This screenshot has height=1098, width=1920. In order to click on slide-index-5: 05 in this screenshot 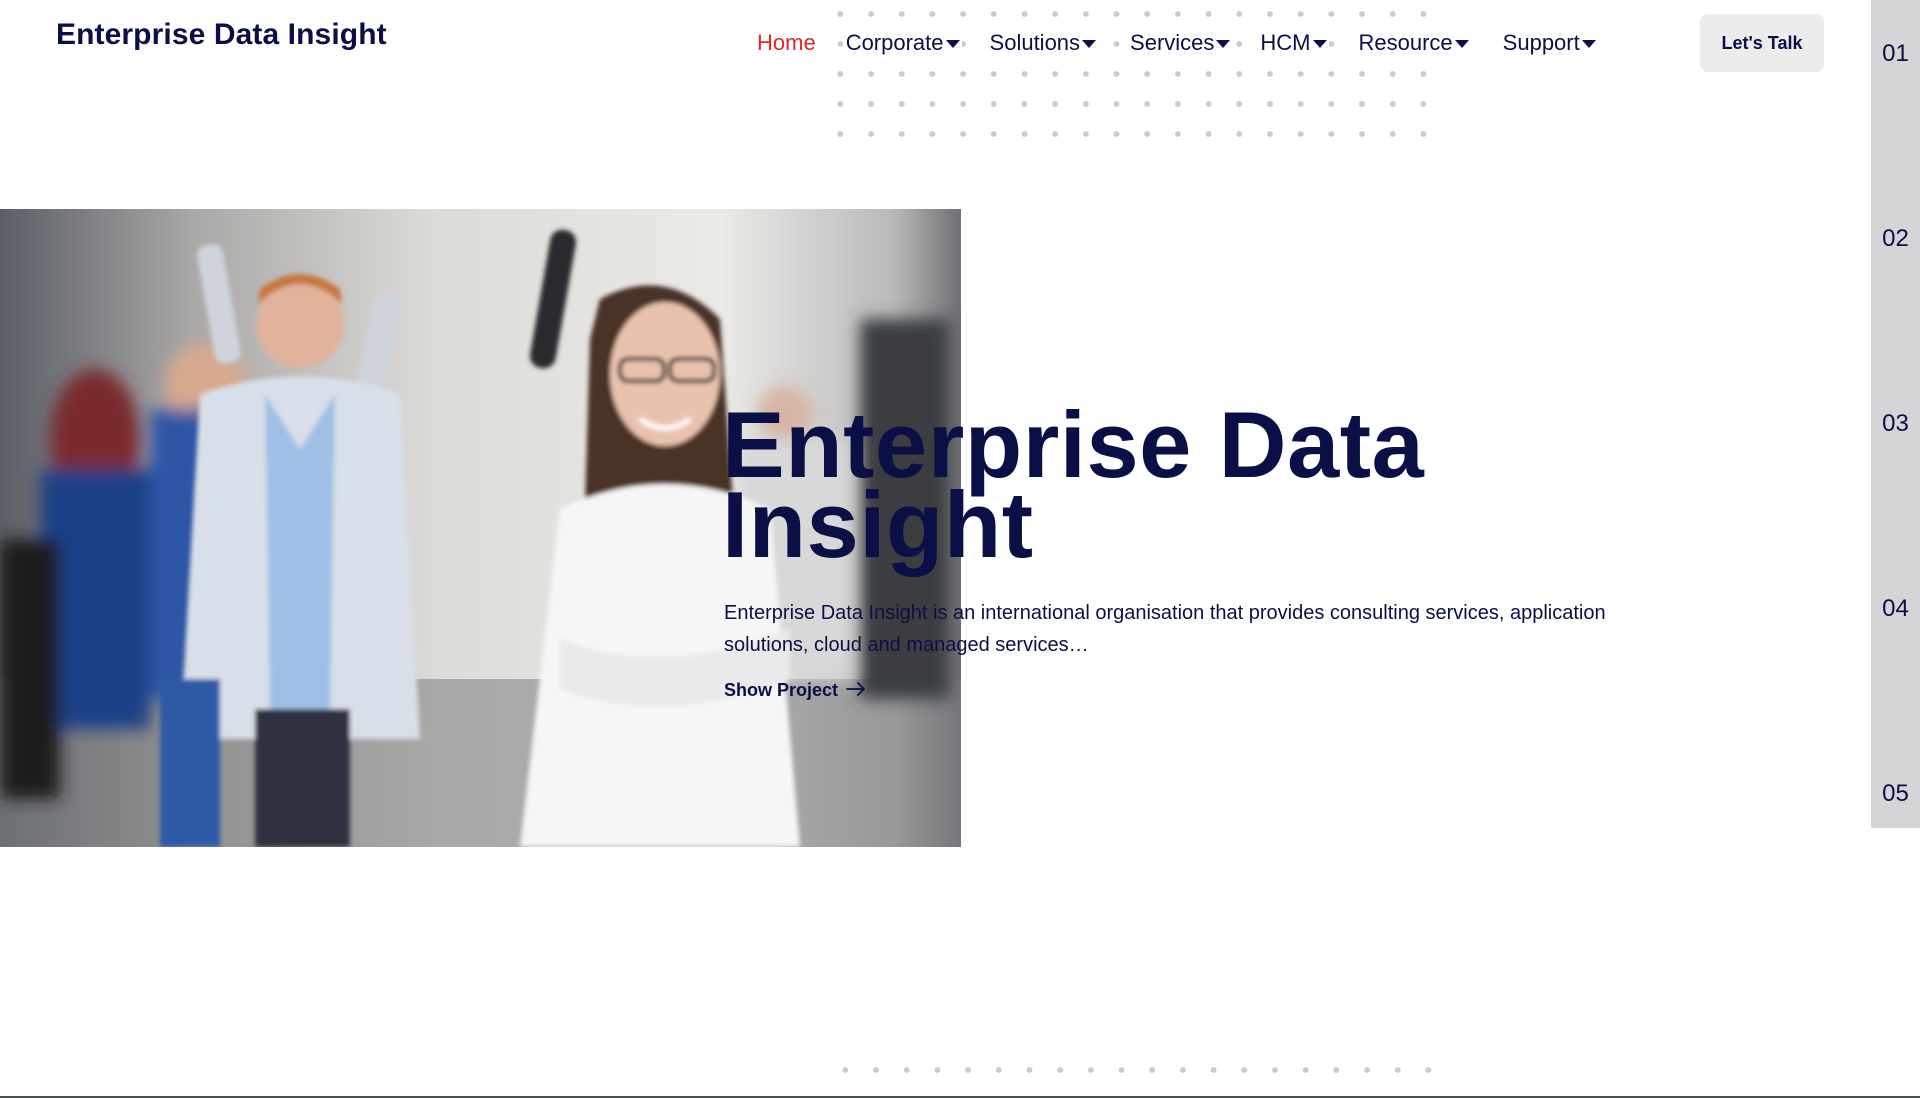, I will do `click(1895, 794)`.